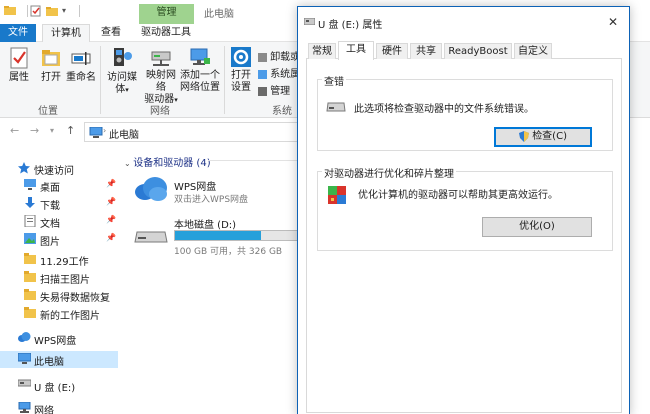  I want to click on app-icon, so click(10, 10).